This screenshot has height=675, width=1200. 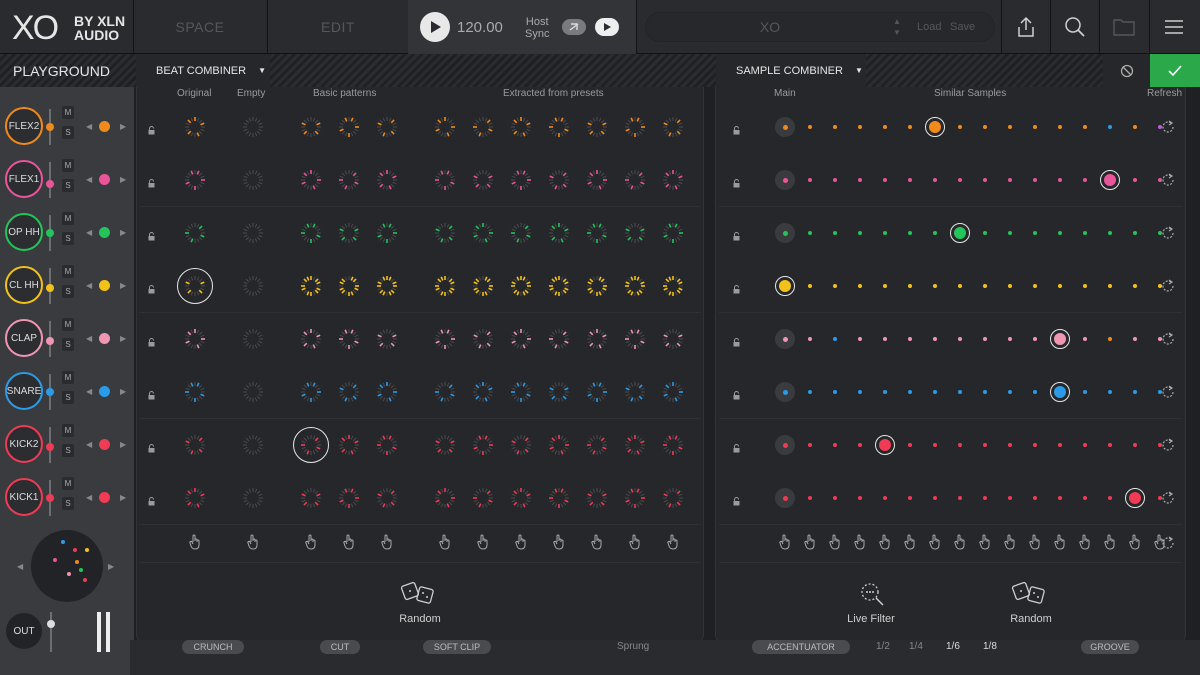 I want to click on division-quarter: 1/4, so click(x=916, y=646).